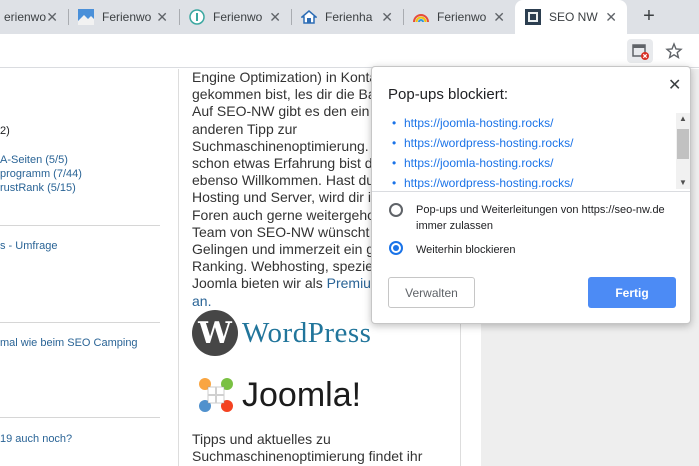 This screenshot has height=466, width=699. What do you see at coordinates (649, 16) in the screenshot?
I see `new-tab-icon: +` at bounding box center [649, 16].